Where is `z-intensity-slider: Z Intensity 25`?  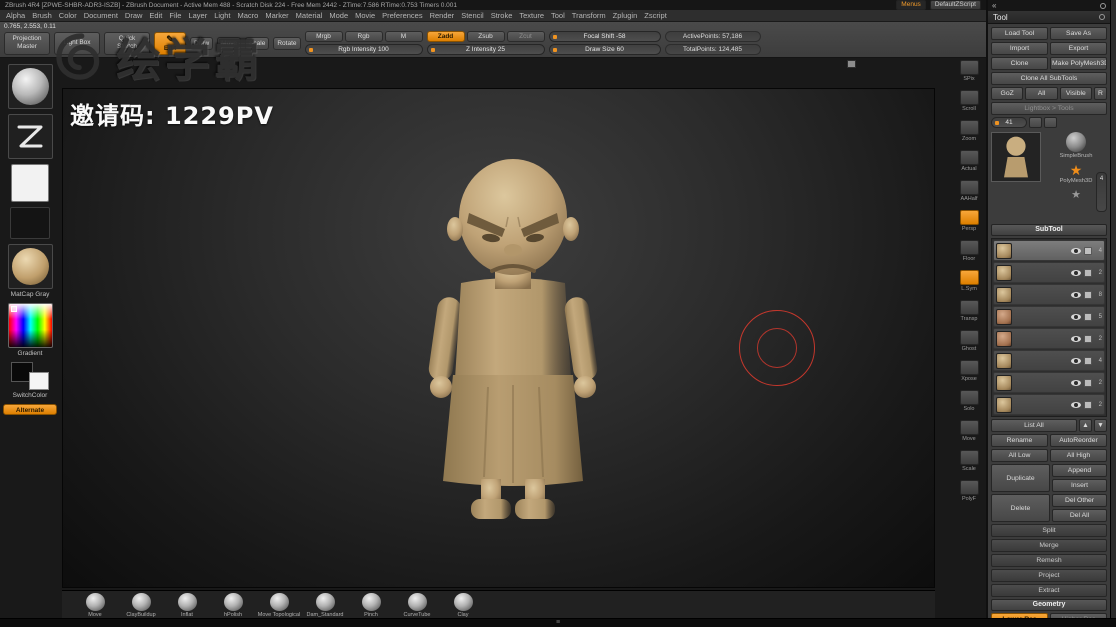
z-intensity-slider: Z Intensity 25 is located at coordinates (485, 49).